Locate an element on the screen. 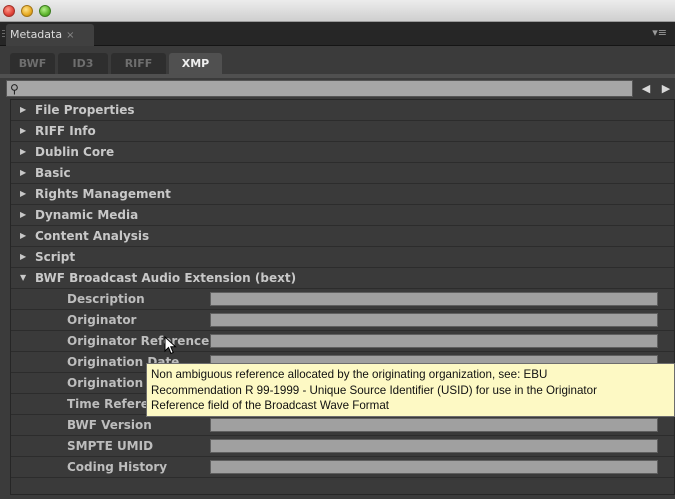 The height and width of the screenshot is (499, 675). field-label: SMPTE UMID is located at coordinates (110, 446).